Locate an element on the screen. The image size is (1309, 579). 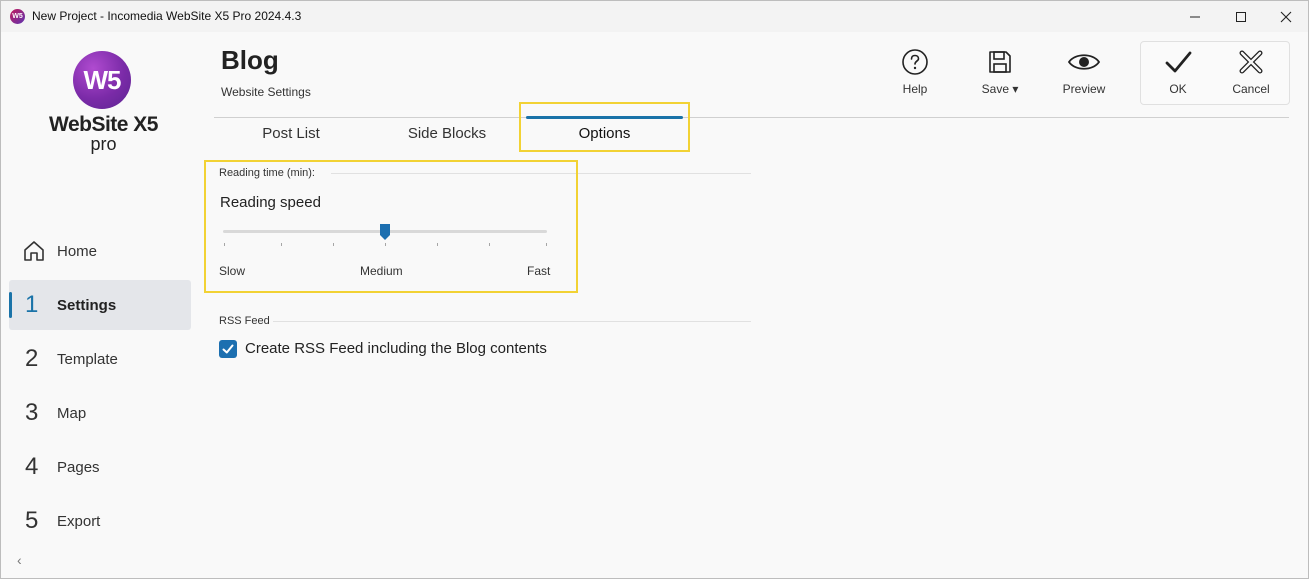
group-divider is located at coordinates (512, 321).